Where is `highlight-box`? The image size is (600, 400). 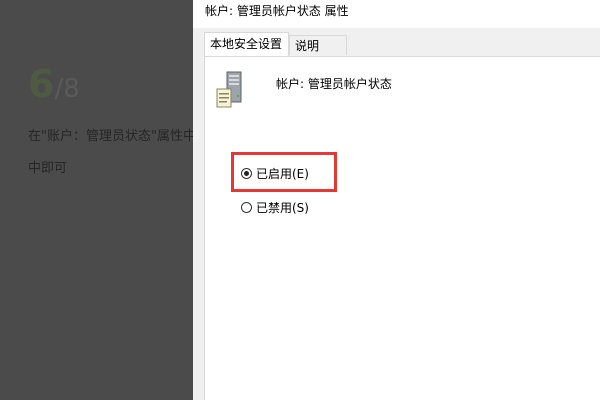 highlight-box is located at coordinates (284, 172).